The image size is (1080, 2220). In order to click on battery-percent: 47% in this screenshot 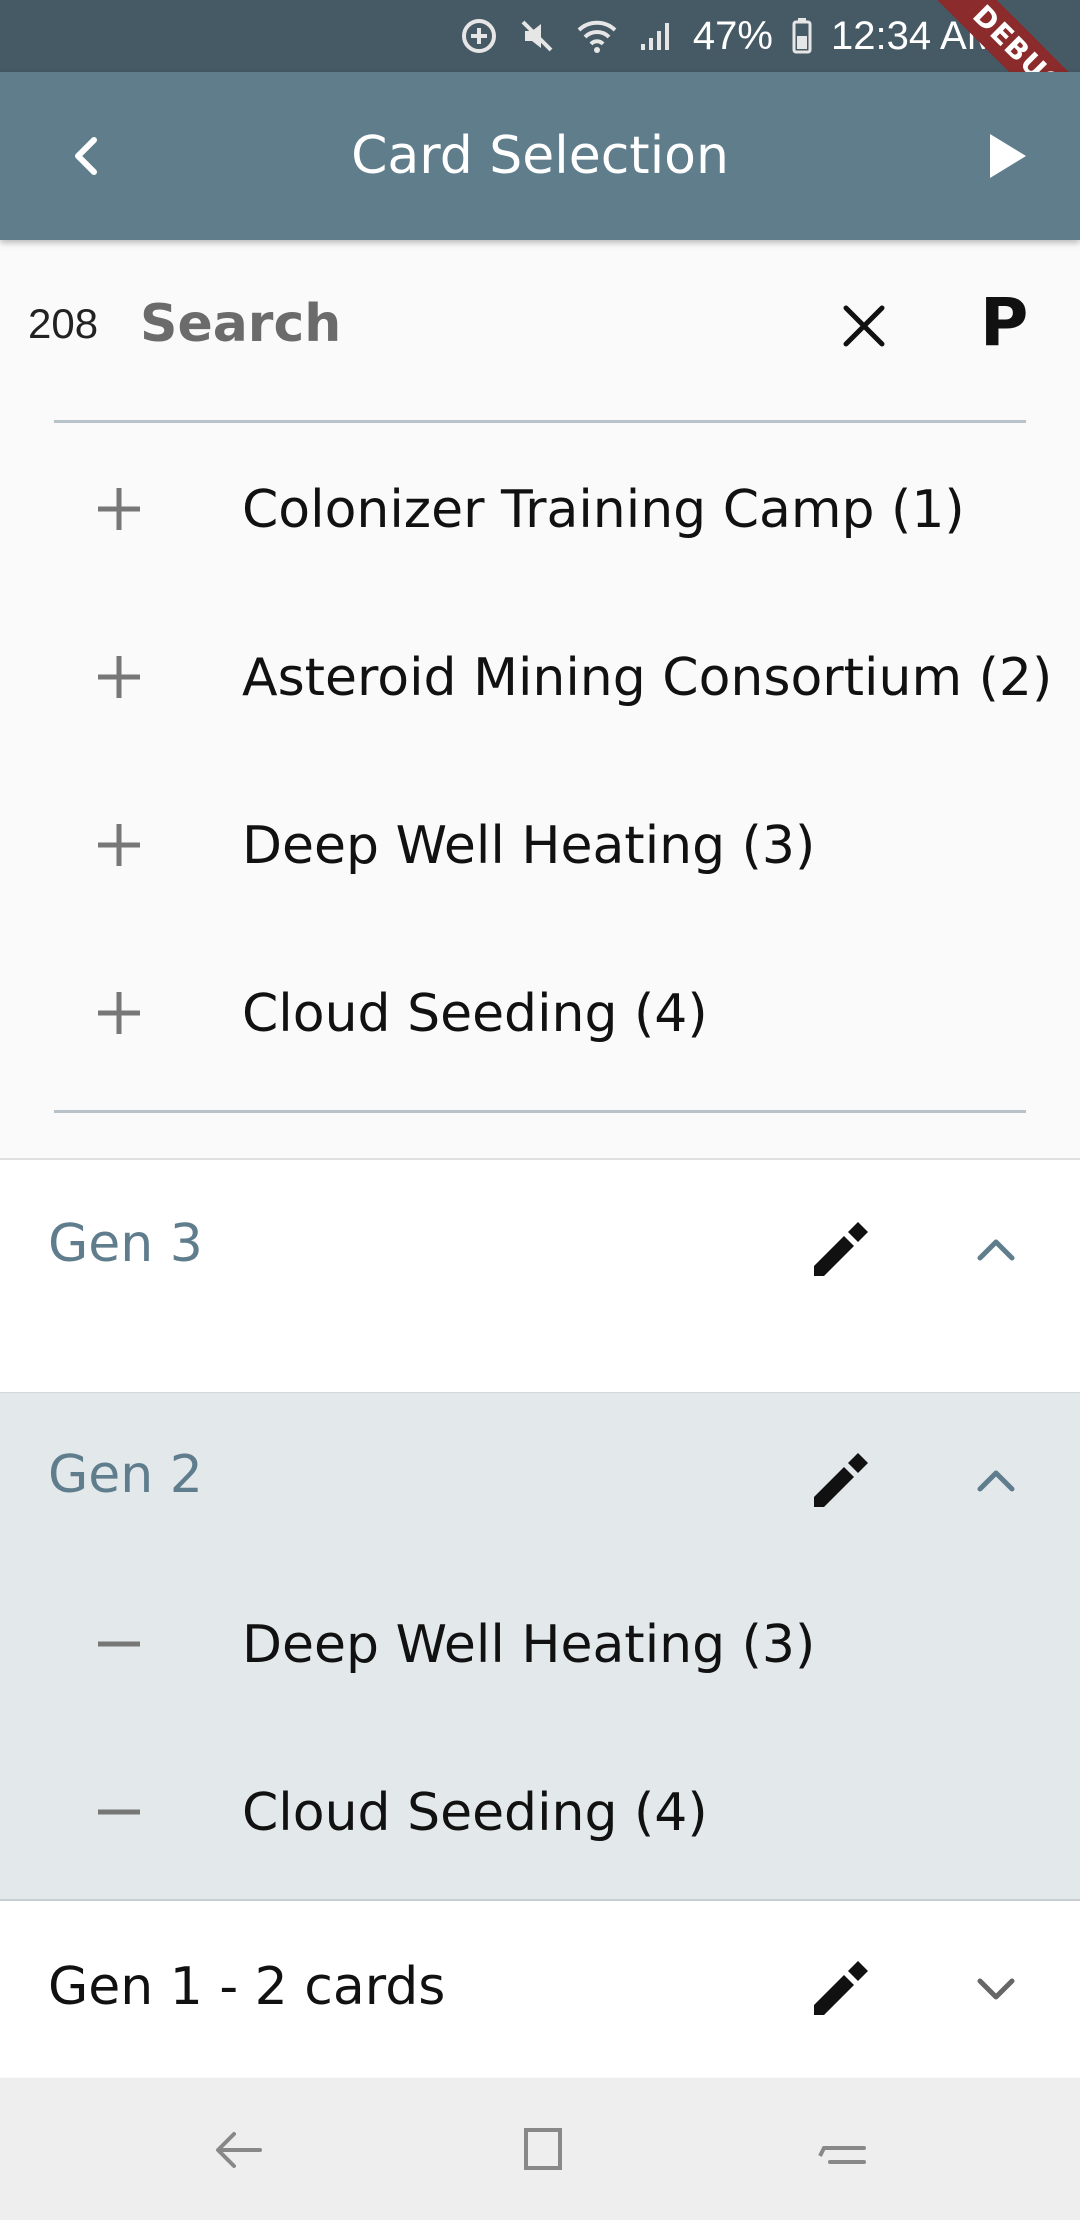, I will do `click(732, 35)`.